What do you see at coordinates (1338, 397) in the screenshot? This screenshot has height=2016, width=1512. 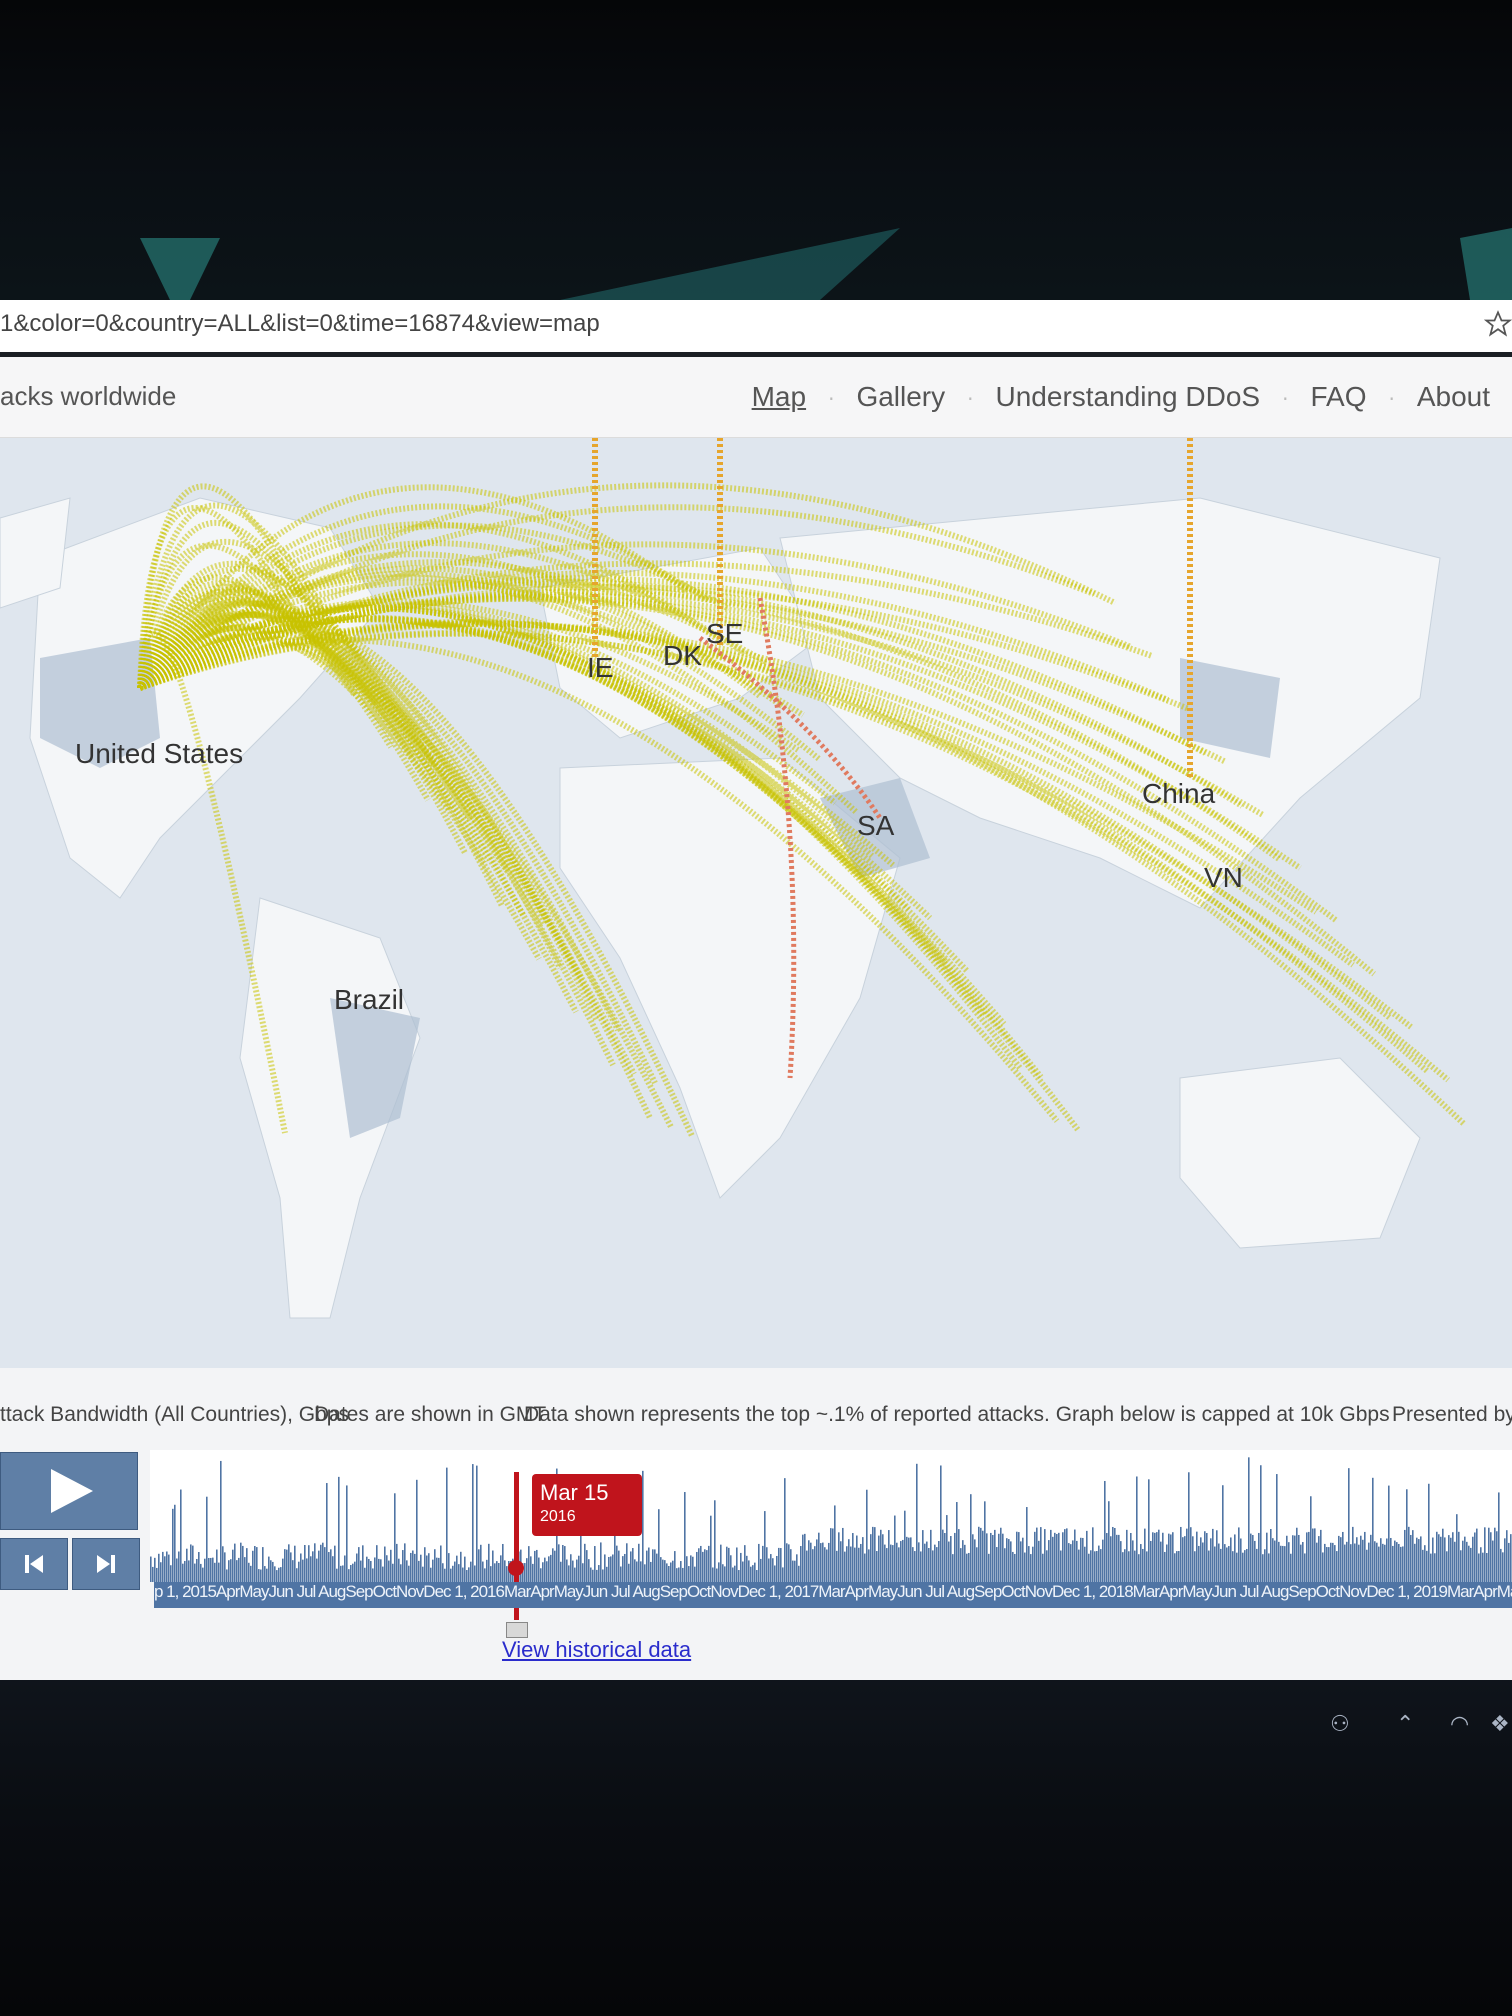 I see `nav-faq: FAQ` at bounding box center [1338, 397].